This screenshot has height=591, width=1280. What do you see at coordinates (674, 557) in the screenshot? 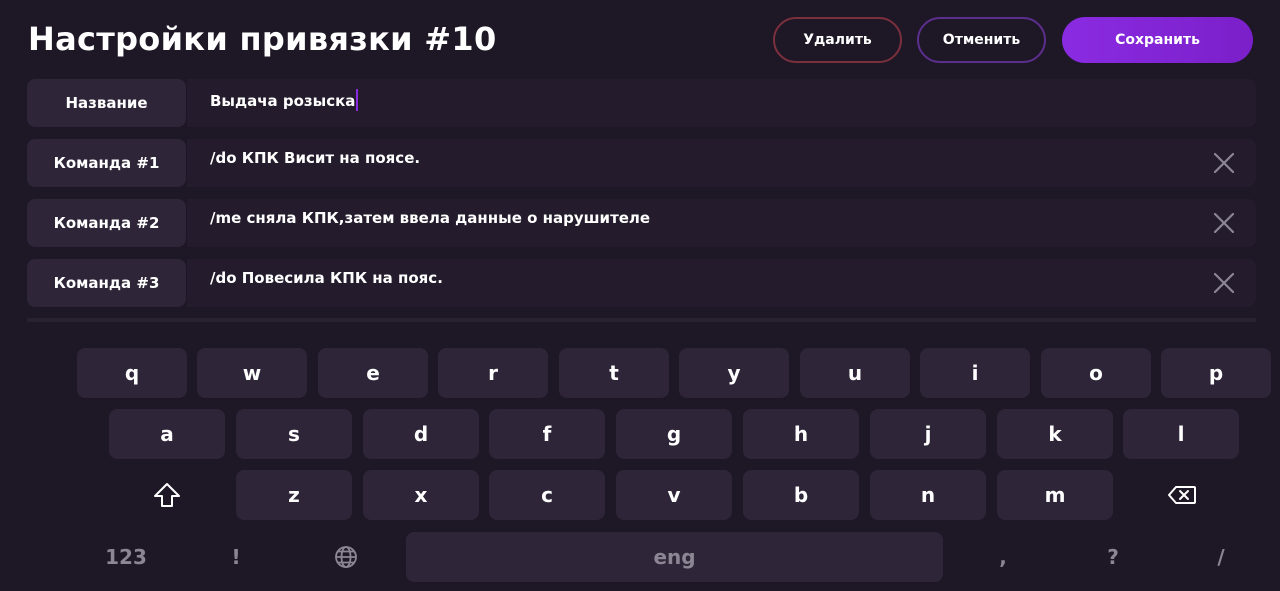
I see `space-key: eng` at bounding box center [674, 557].